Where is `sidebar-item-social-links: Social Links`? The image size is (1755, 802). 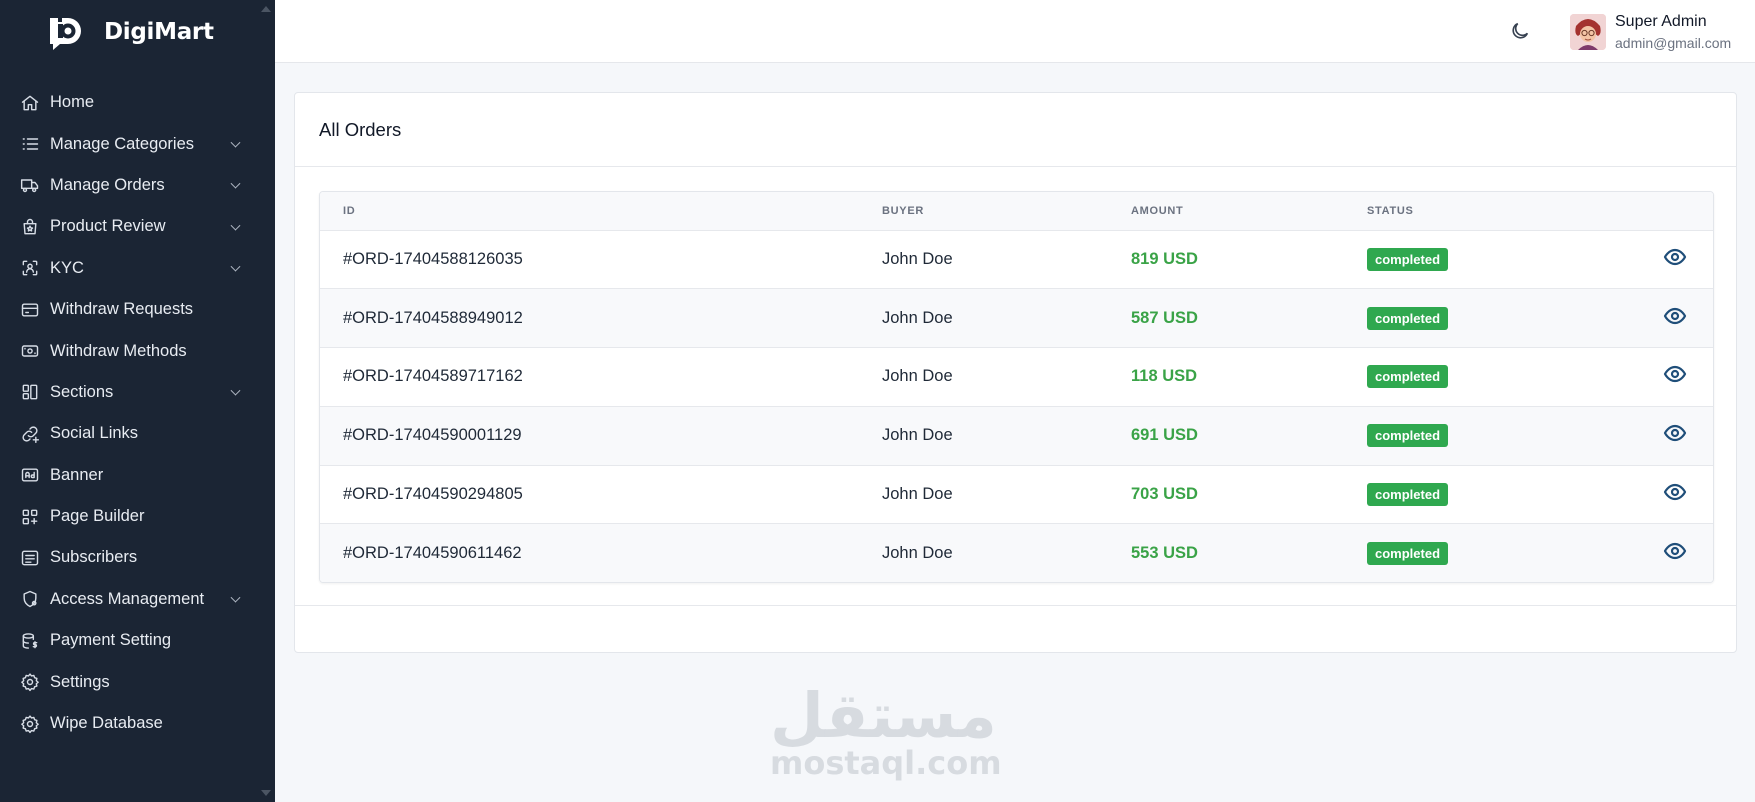
sidebar-item-social-links: Social Links is located at coordinates (137, 433).